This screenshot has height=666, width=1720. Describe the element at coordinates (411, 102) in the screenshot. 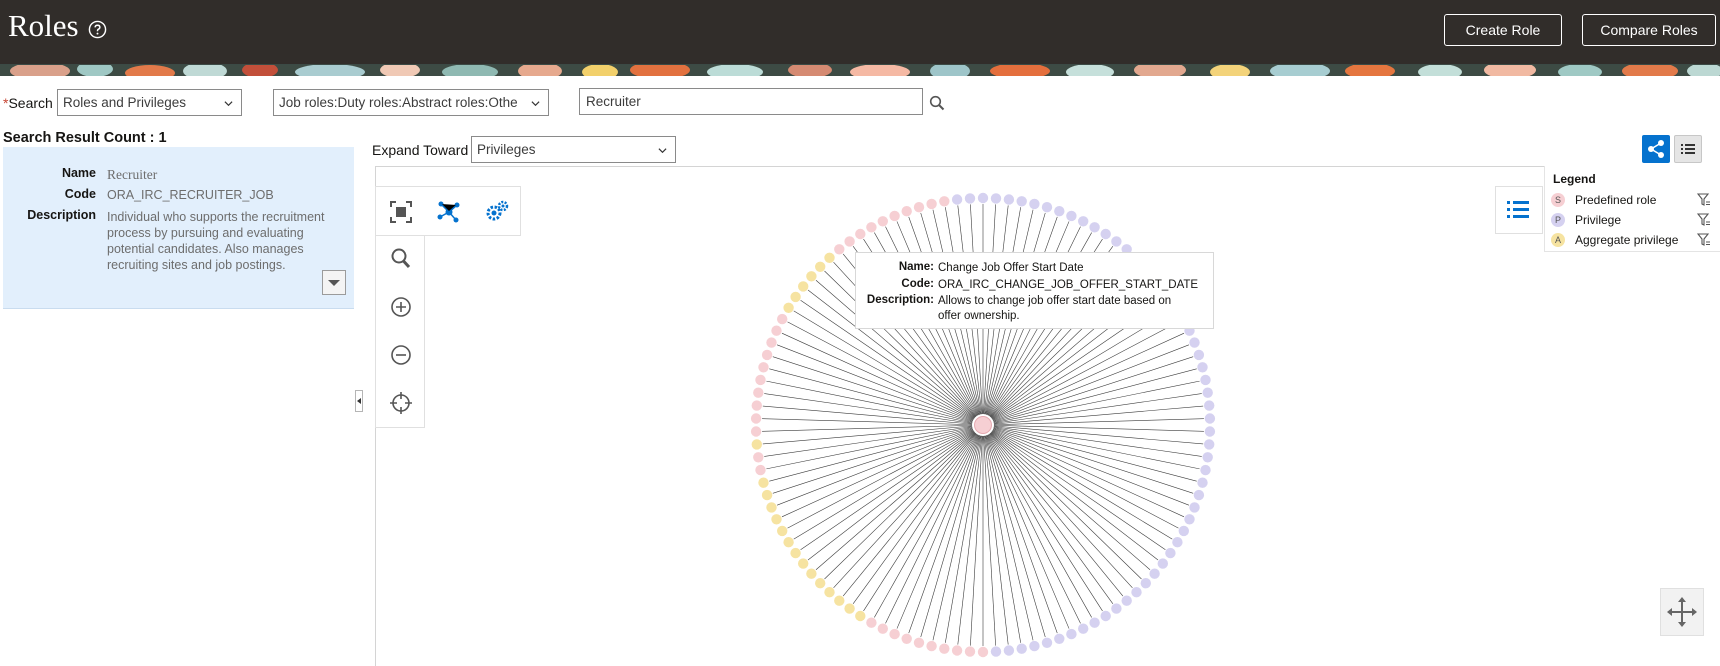

I see `role-types-select: Job roles:Duty roles:Abstract roles:Othe` at that location.